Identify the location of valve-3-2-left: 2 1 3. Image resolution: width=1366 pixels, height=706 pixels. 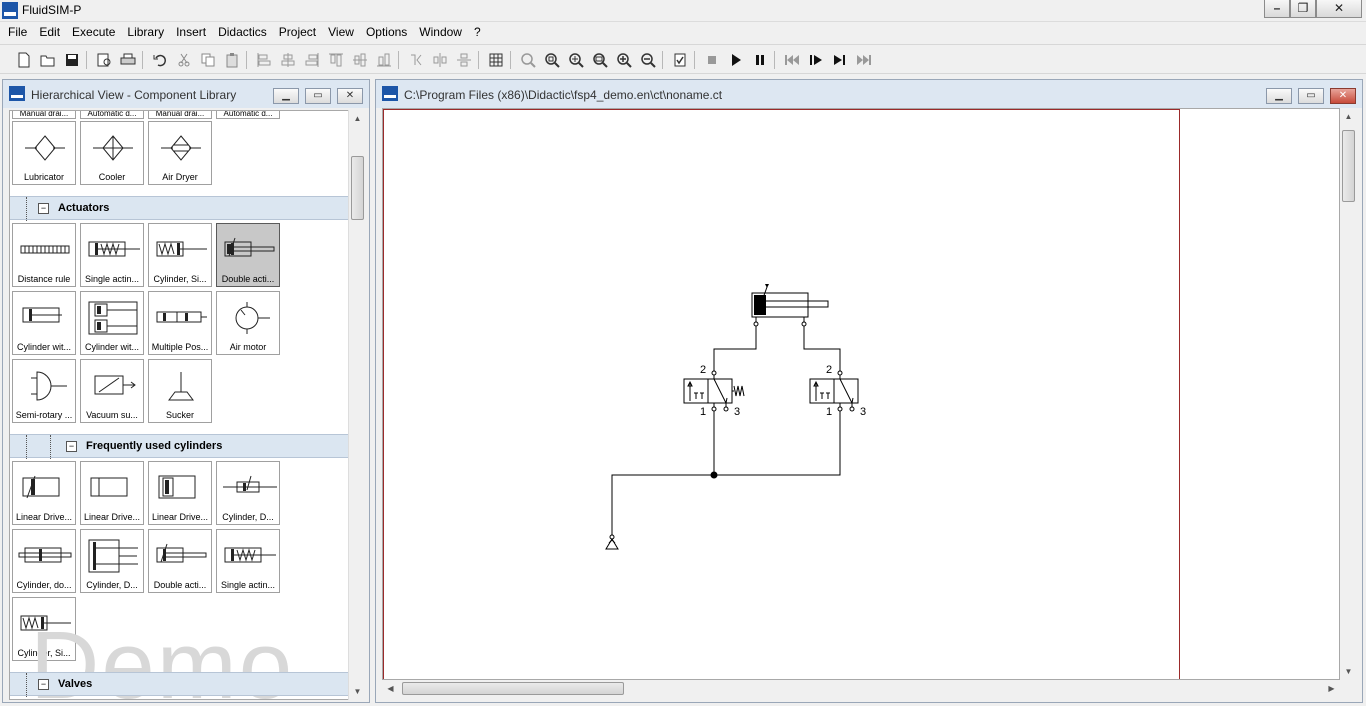
(714, 391).